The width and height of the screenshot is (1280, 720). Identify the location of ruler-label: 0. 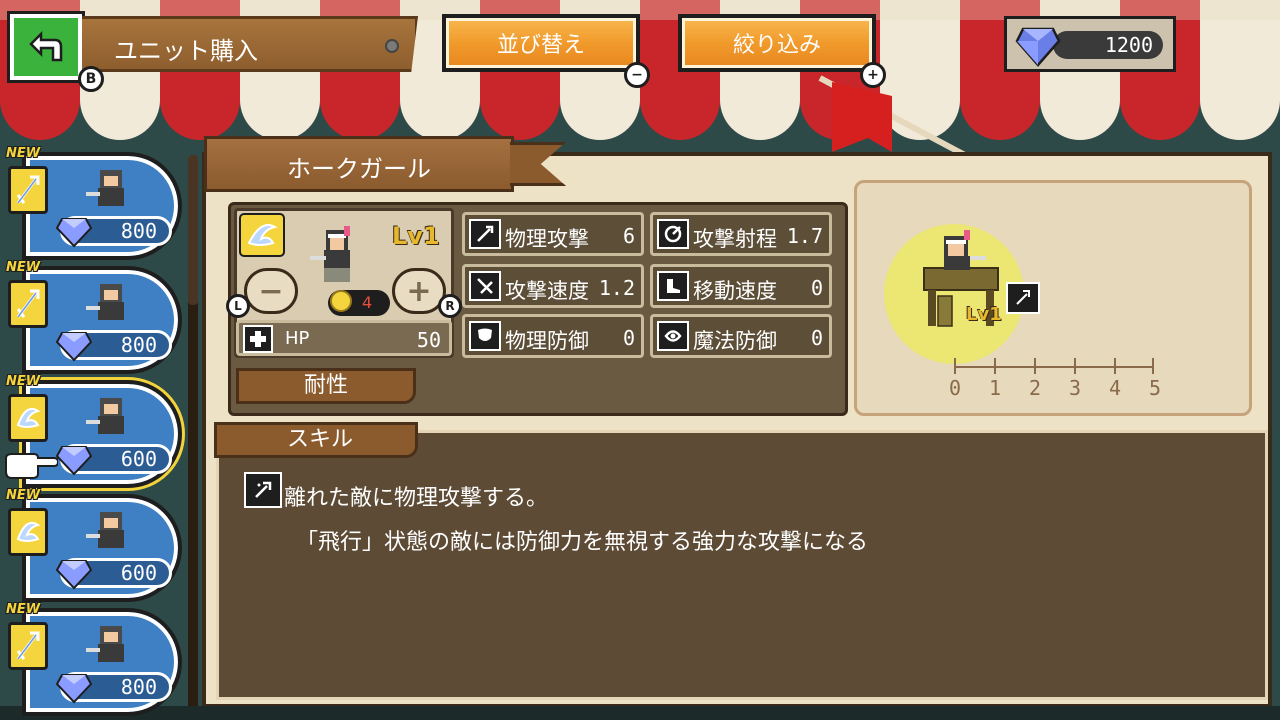
(955, 388).